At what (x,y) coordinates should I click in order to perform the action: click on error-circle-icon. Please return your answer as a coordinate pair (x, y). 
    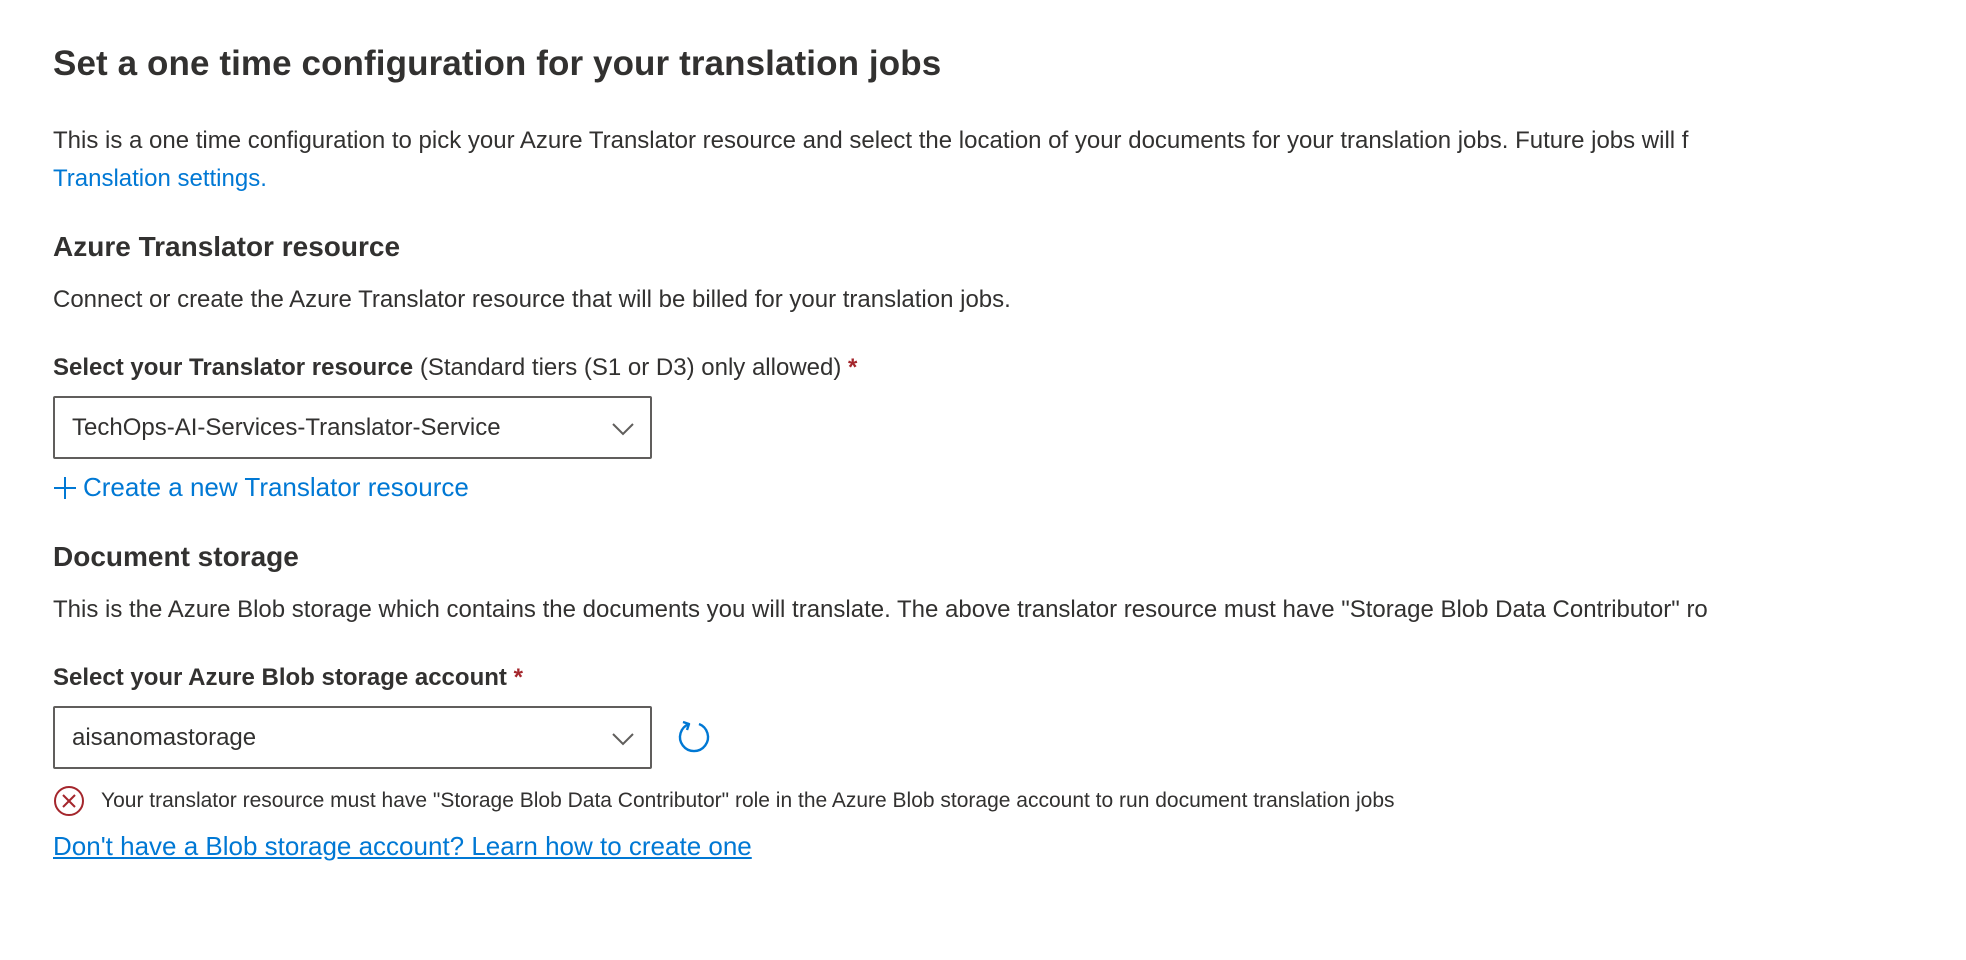
    Looking at the image, I should click on (69, 801).